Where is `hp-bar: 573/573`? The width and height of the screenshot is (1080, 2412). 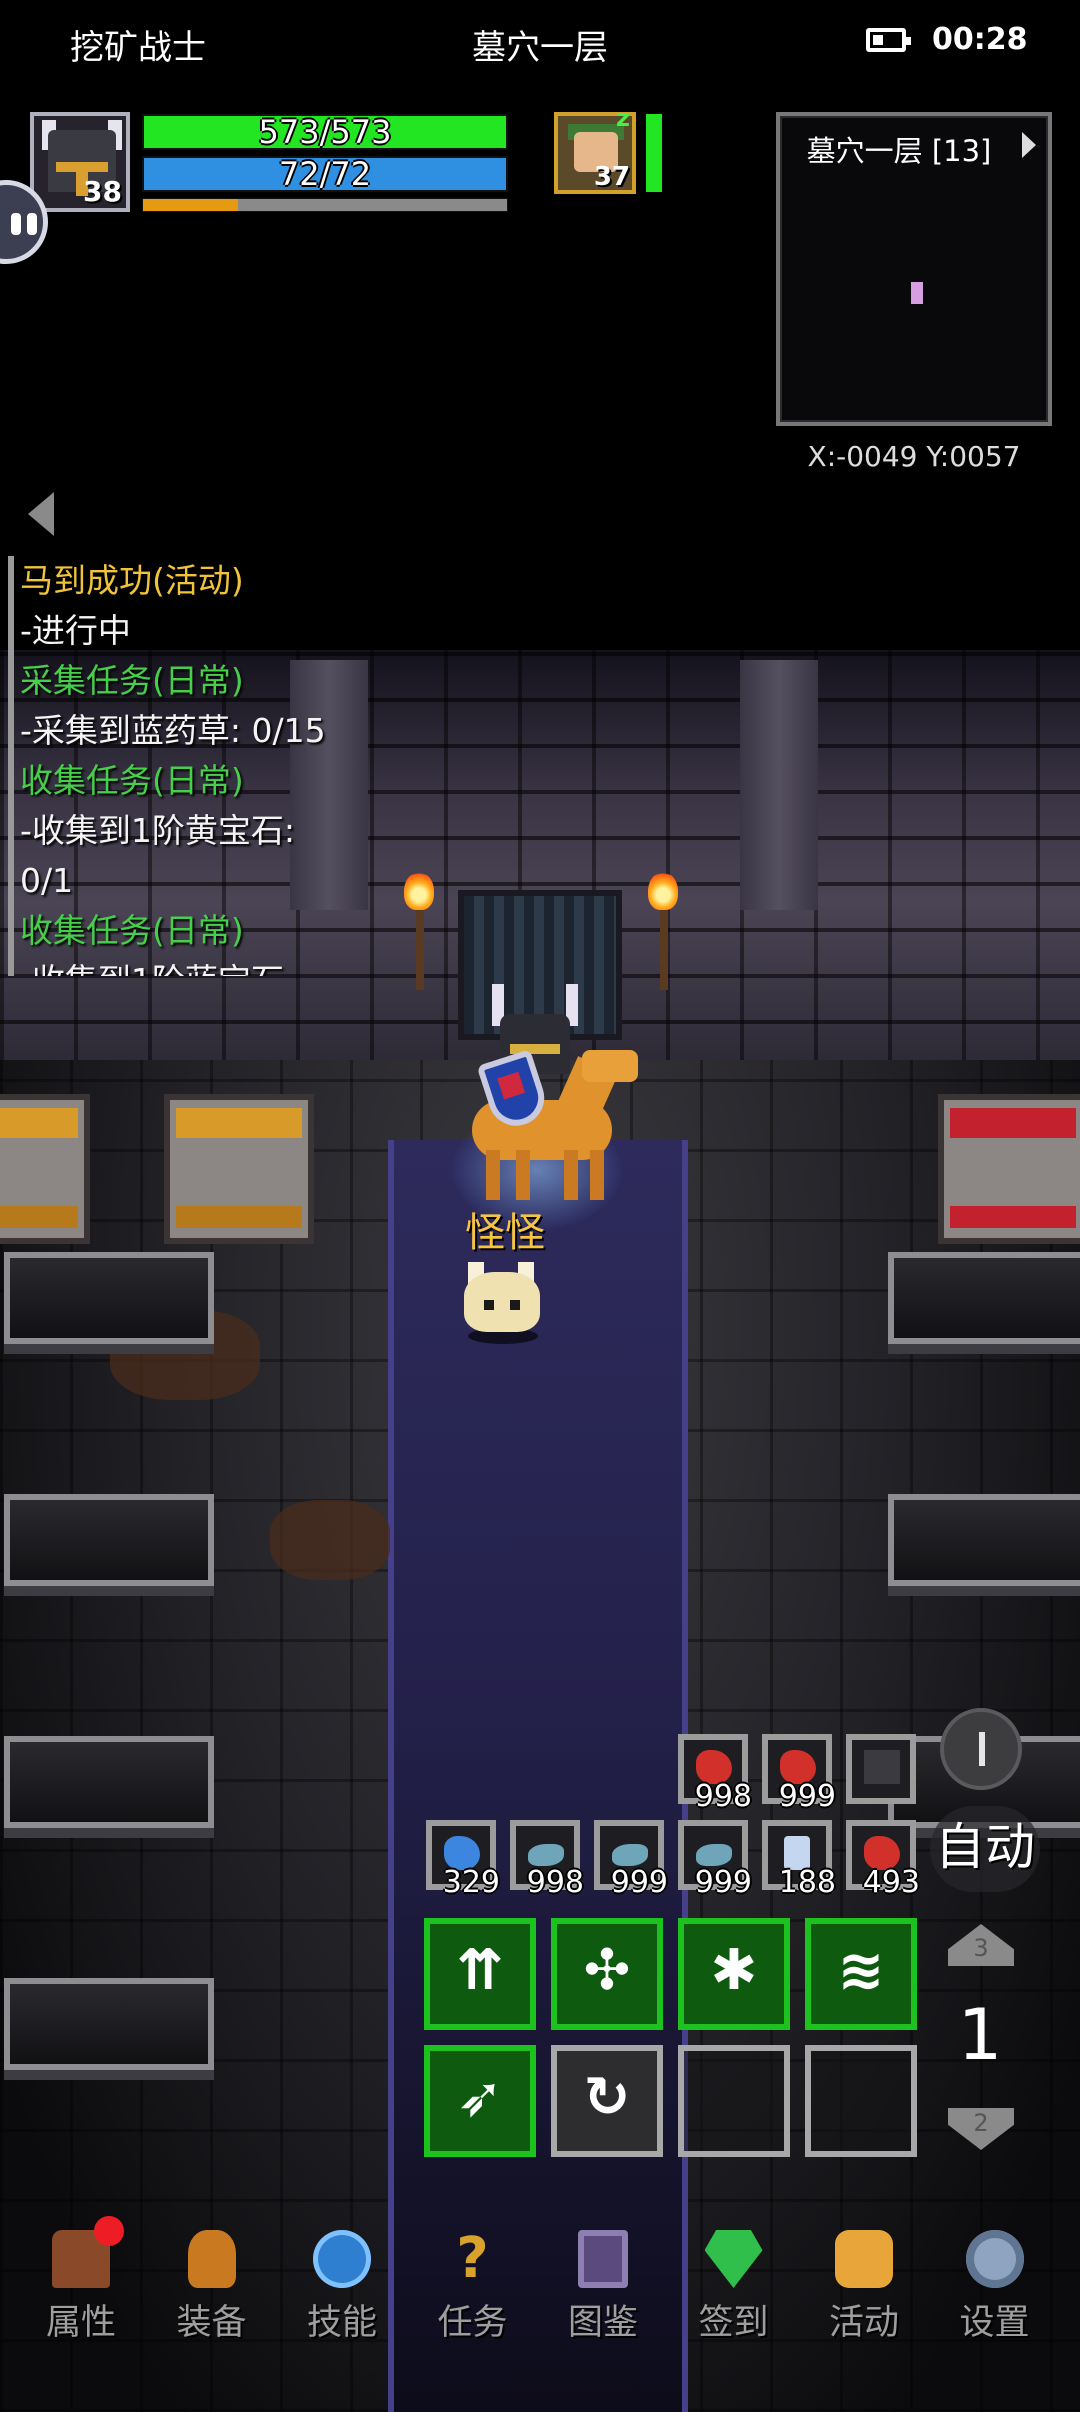 hp-bar: 573/573 is located at coordinates (325, 132).